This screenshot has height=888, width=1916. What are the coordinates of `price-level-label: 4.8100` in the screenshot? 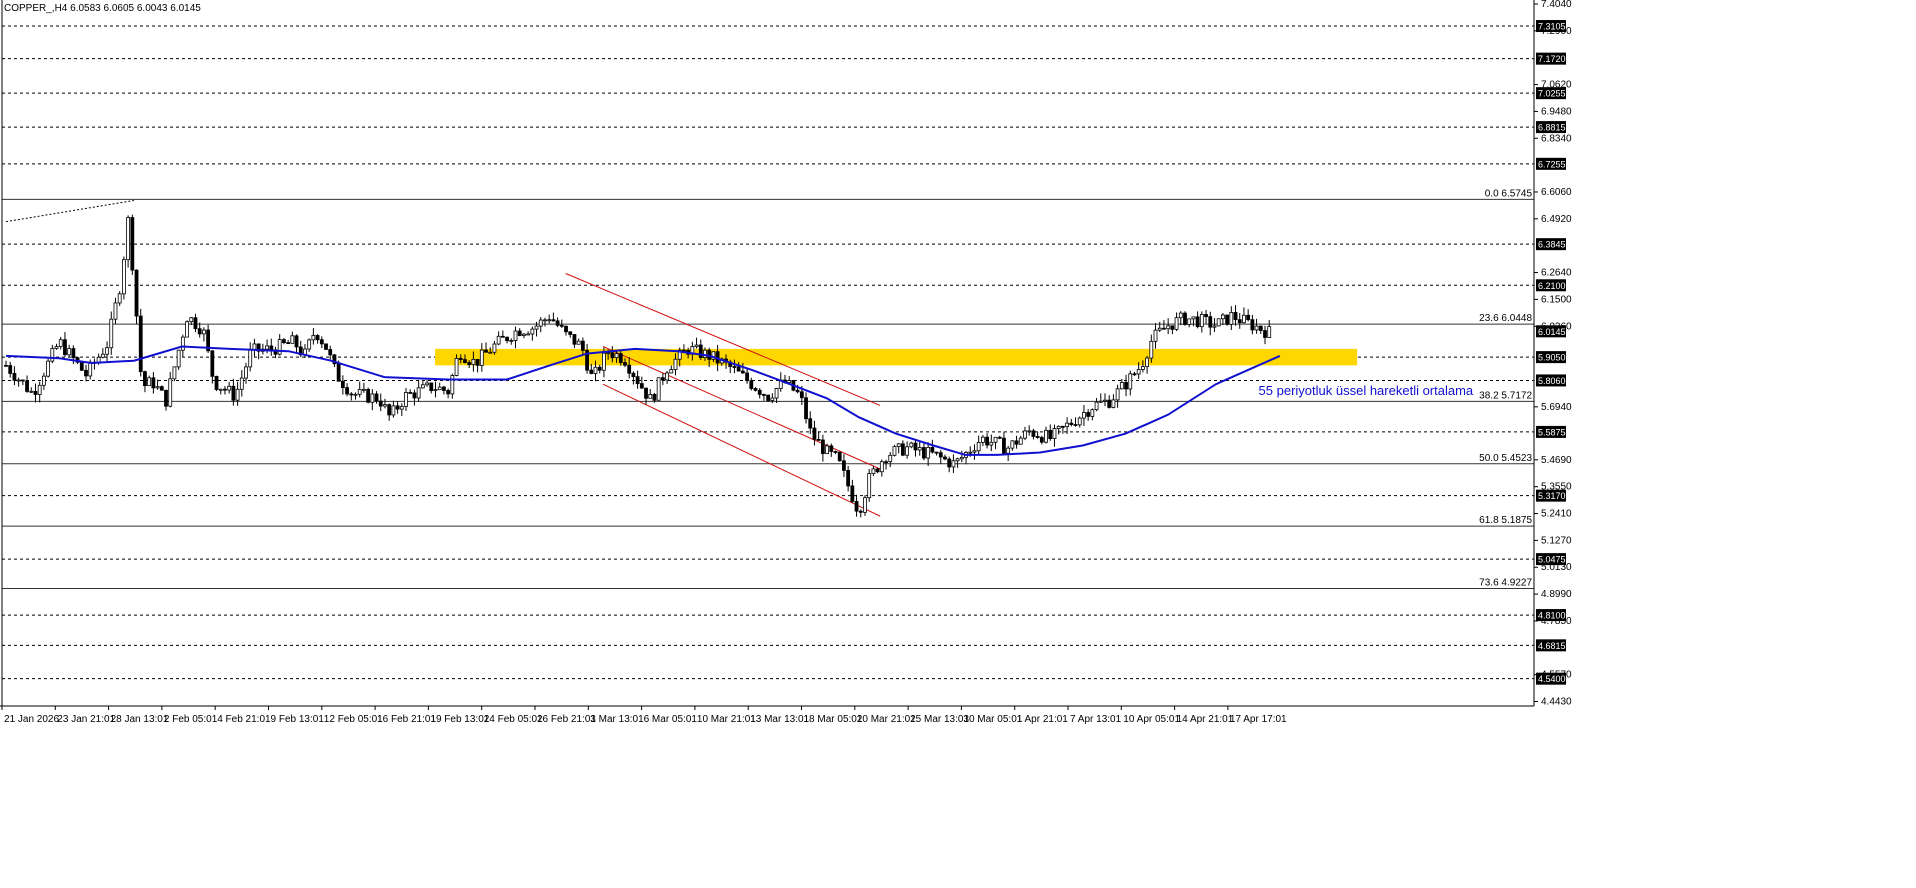 It's located at (1552, 616).